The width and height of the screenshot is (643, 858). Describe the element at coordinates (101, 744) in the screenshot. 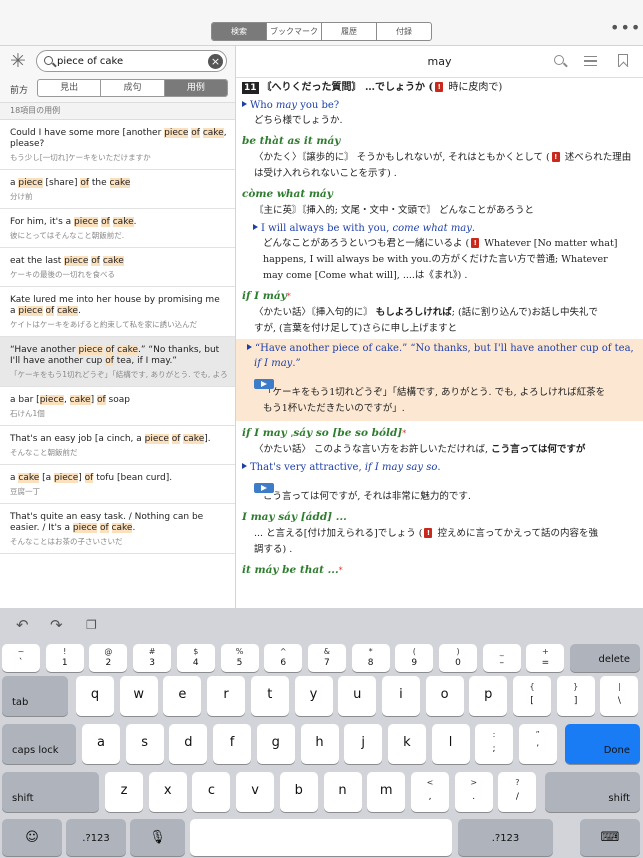

I see `key-a: a` at that location.